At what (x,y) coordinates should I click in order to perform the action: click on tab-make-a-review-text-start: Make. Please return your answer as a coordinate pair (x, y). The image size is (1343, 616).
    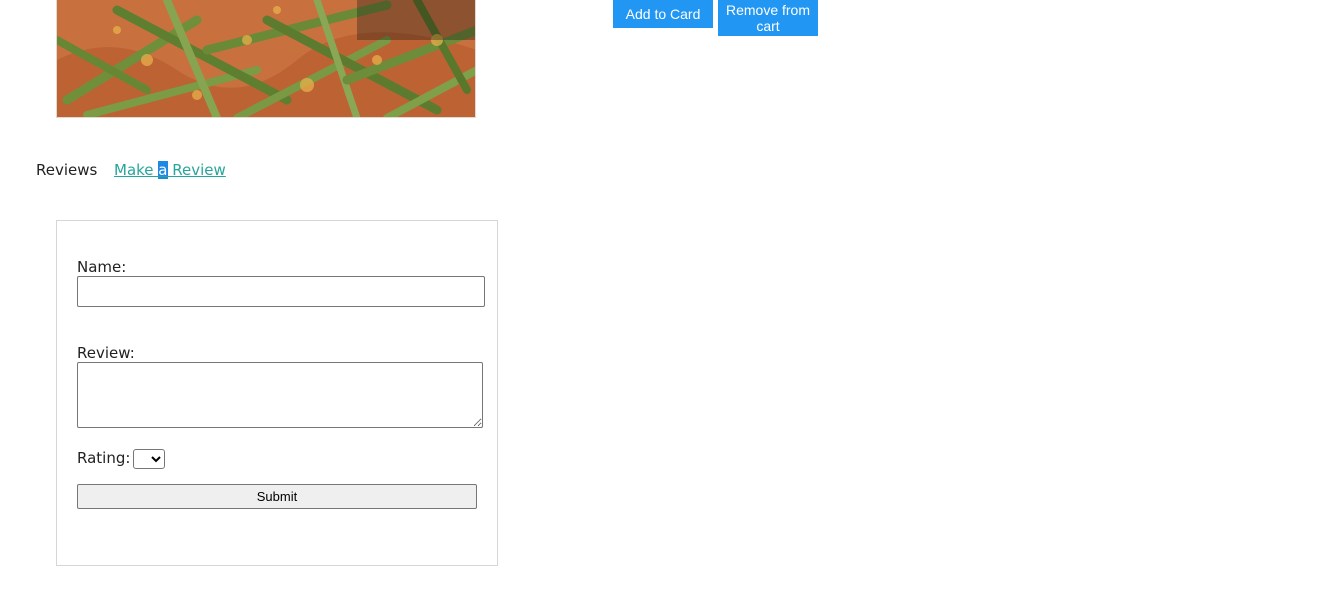
    Looking at the image, I should click on (136, 170).